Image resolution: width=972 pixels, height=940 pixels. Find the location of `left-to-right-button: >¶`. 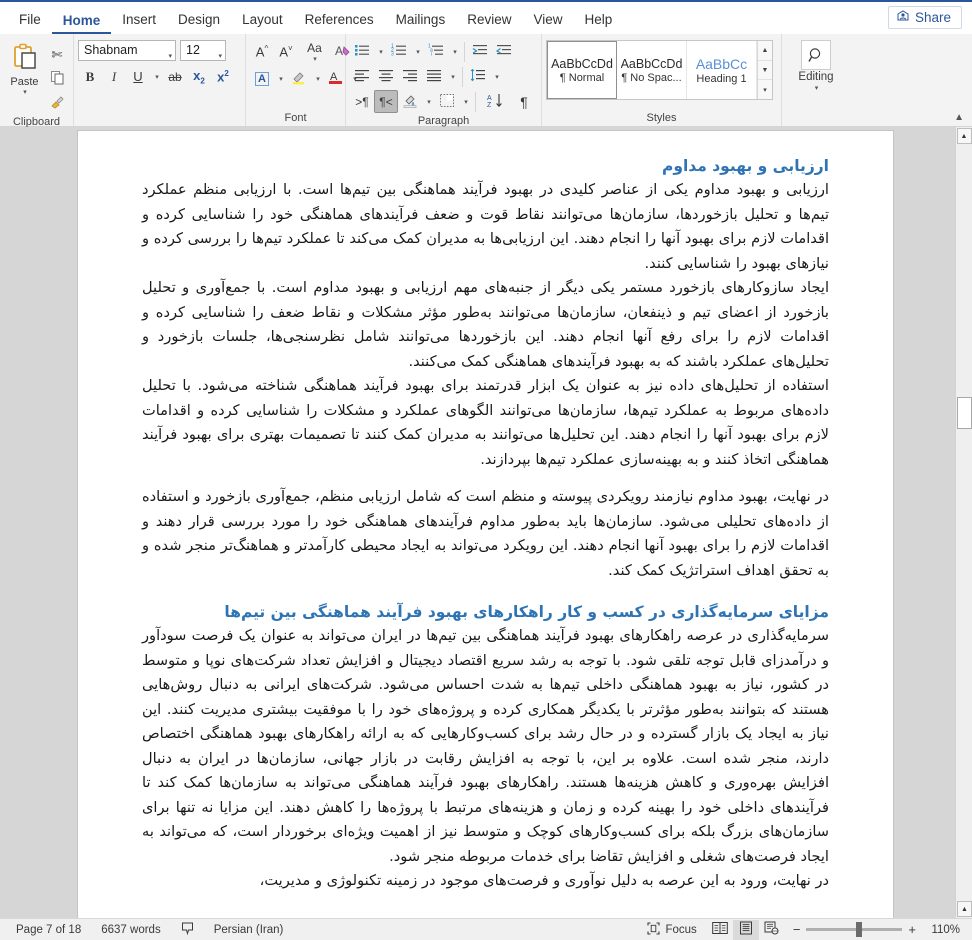

left-to-right-button: >¶ is located at coordinates (362, 101).